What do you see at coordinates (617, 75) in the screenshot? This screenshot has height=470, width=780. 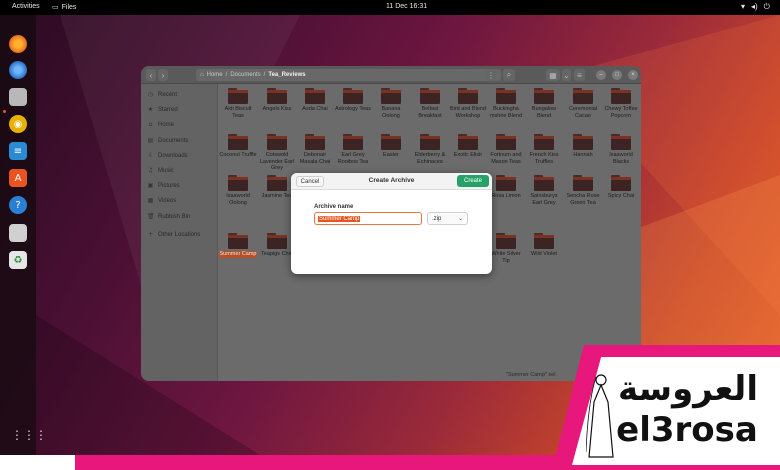 I see `maximize-button: □` at bounding box center [617, 75].